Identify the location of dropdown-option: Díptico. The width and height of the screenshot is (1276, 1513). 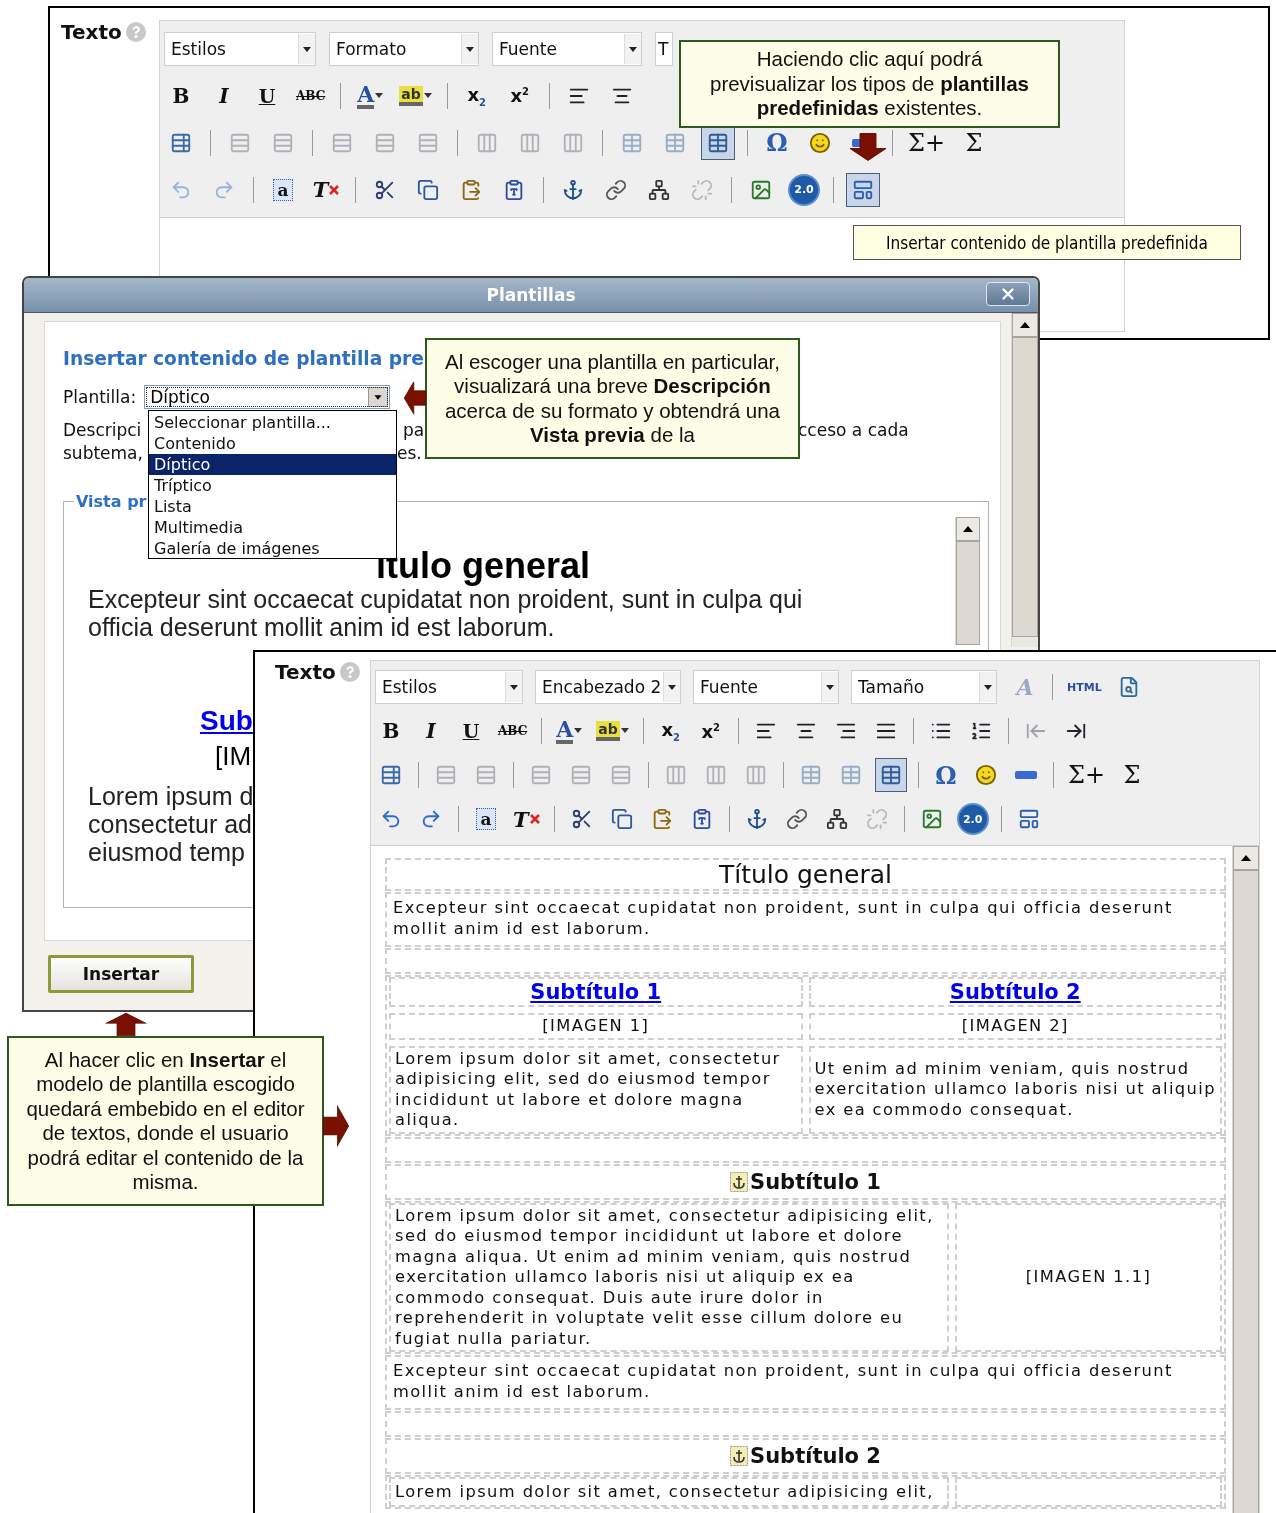
(272, 464).